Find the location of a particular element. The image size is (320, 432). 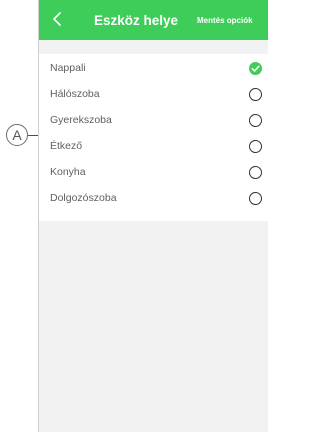

callout-marker: A is located at coordinates (17, 135).